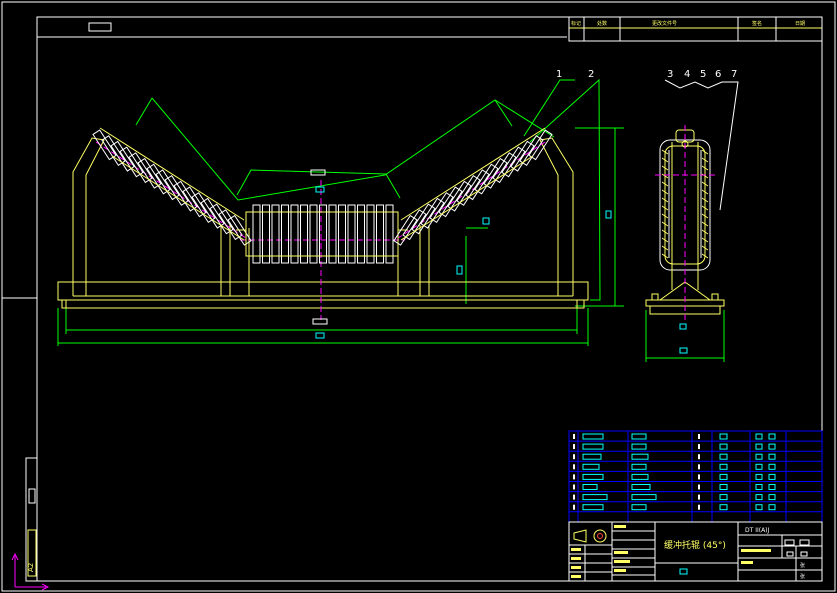  Describe the element at coordinates (695, 551) in the screenshot. I see `title-block` at that location.